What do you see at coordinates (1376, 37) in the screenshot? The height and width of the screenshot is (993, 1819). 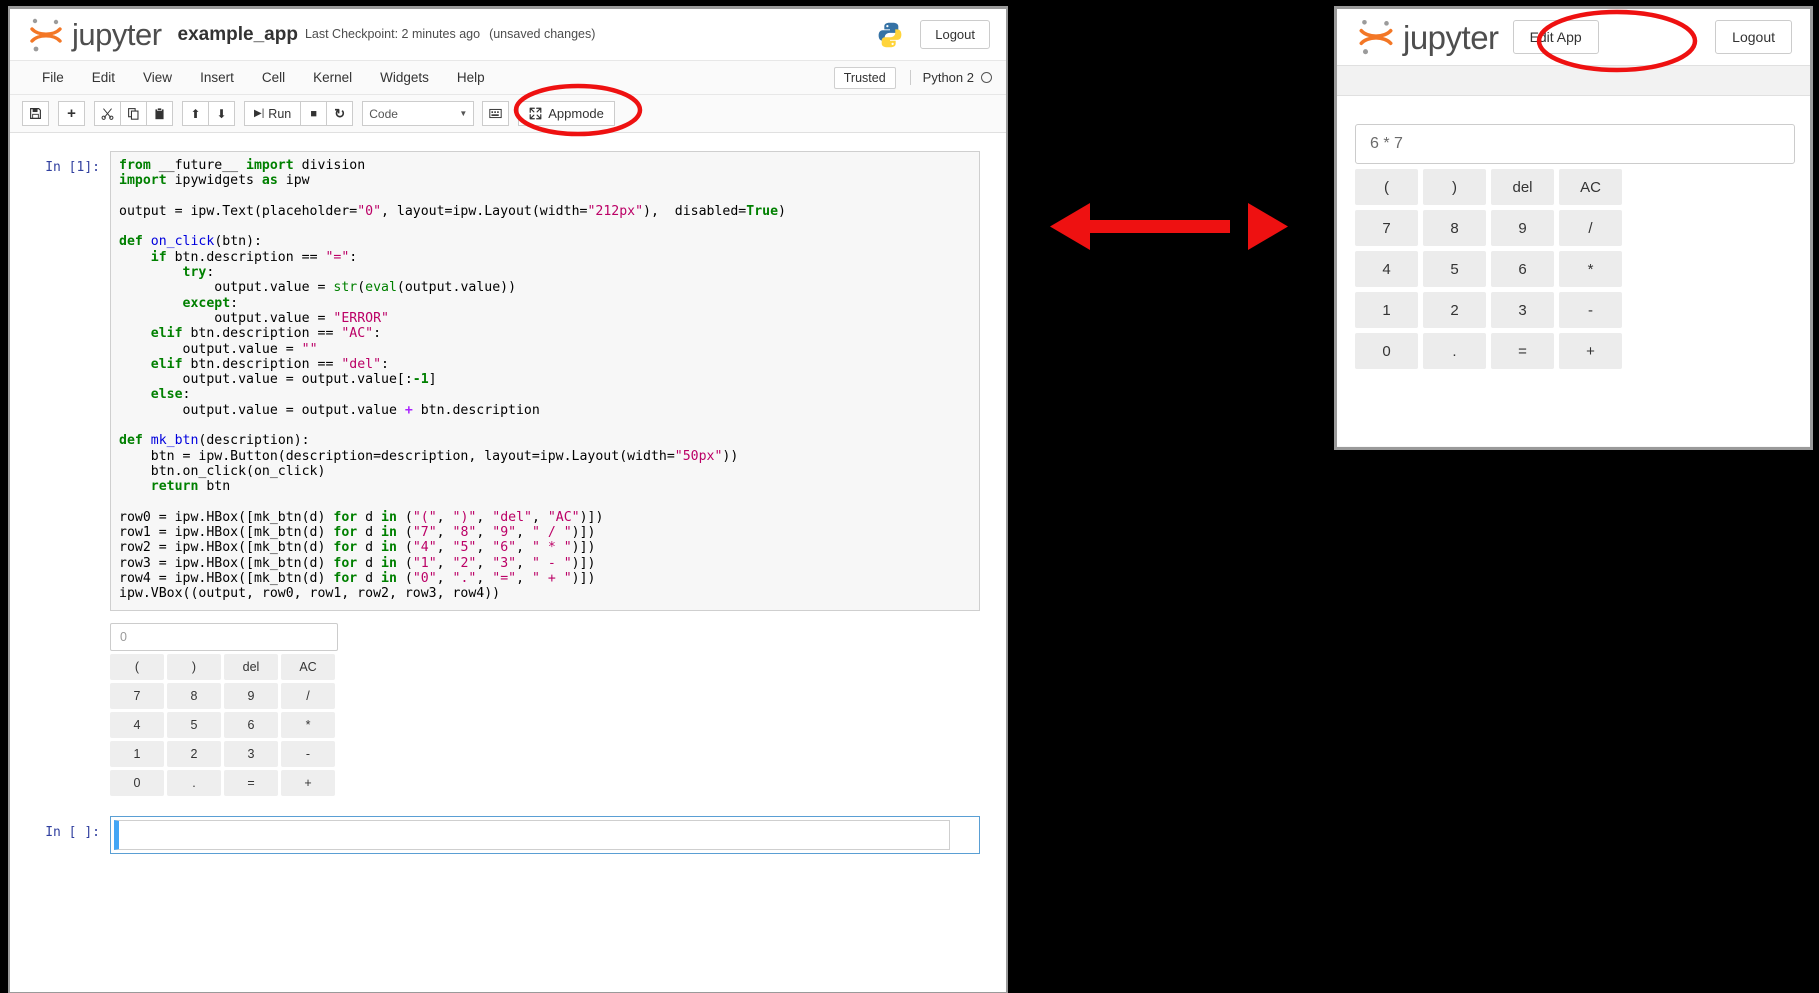 I see `jupyter-planet-icon` at bounding box center [1376, 37].